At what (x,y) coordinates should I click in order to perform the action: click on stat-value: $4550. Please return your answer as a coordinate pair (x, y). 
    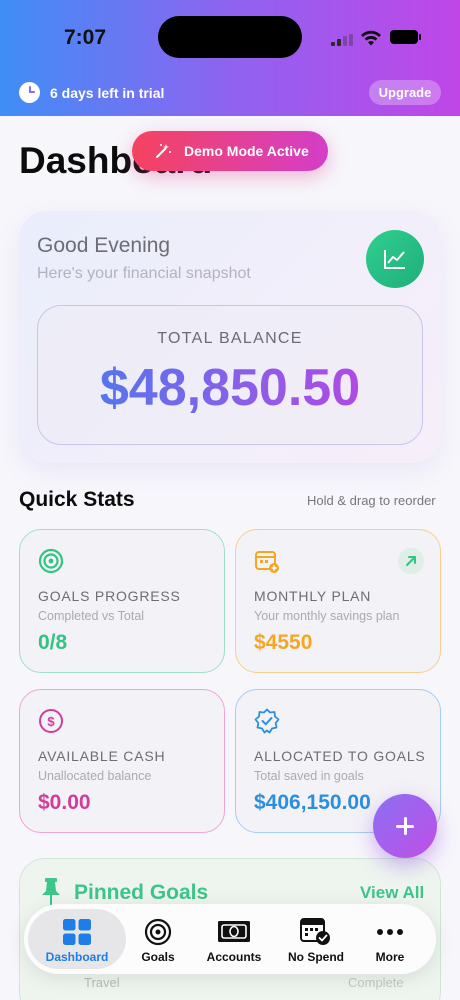
    Looking at the image, I should click on (283, 642).